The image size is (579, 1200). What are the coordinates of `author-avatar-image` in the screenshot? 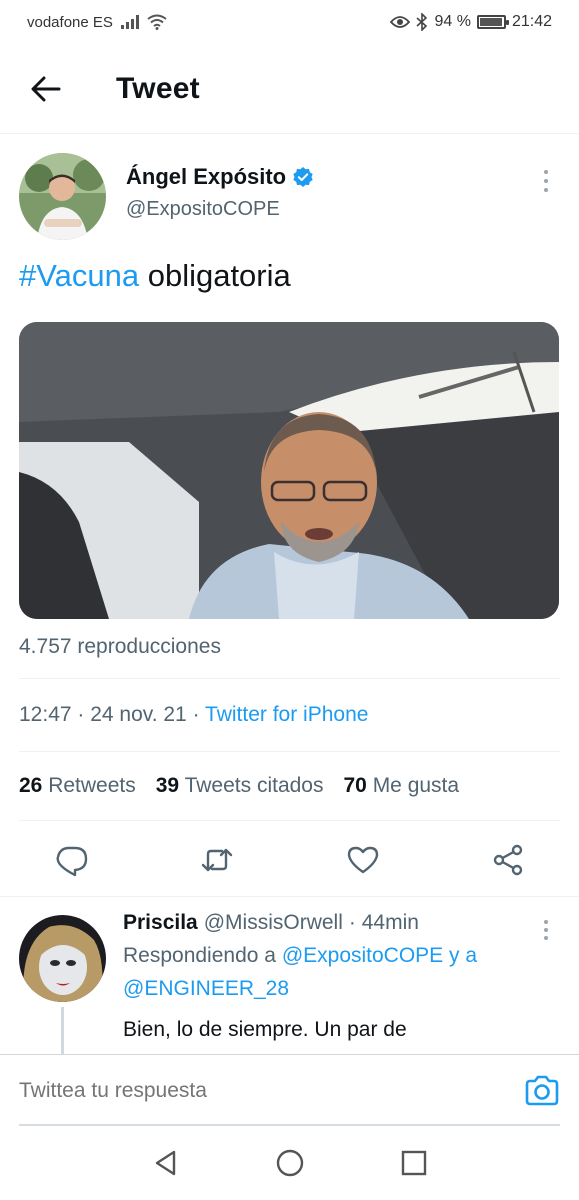 It's located at (62, 196).